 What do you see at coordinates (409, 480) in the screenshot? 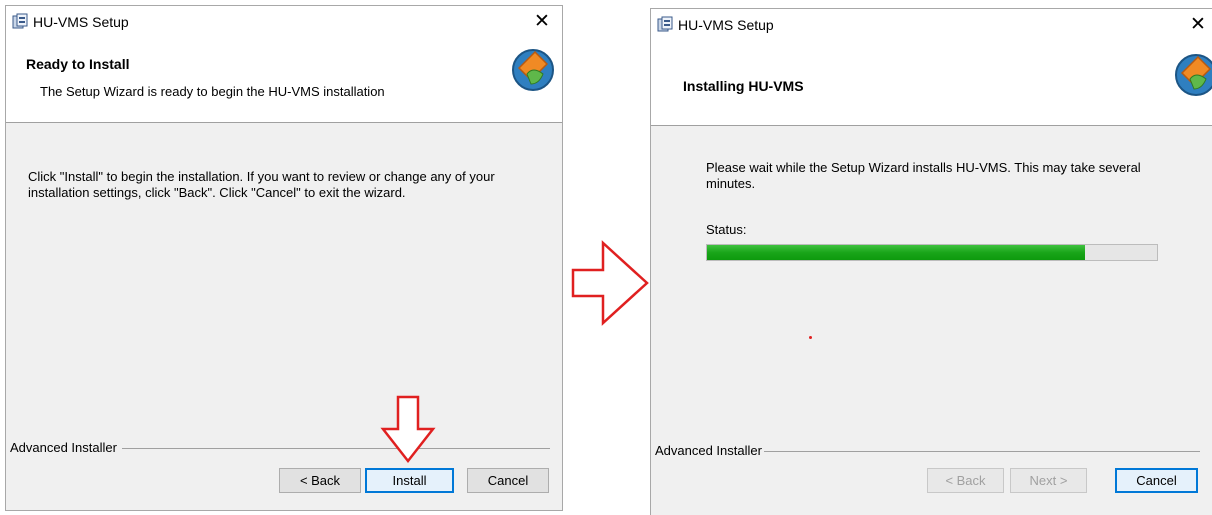
I see `install-button: Install` at bounding box center [409, 480].